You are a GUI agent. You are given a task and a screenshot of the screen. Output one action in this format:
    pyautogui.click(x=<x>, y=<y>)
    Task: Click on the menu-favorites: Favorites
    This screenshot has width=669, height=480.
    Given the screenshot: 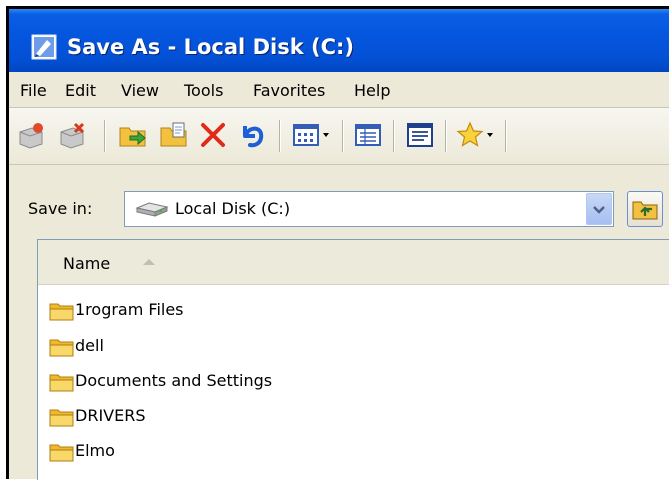 What is the action you would take?
    pyautogui.click(x=289, y=90)
    